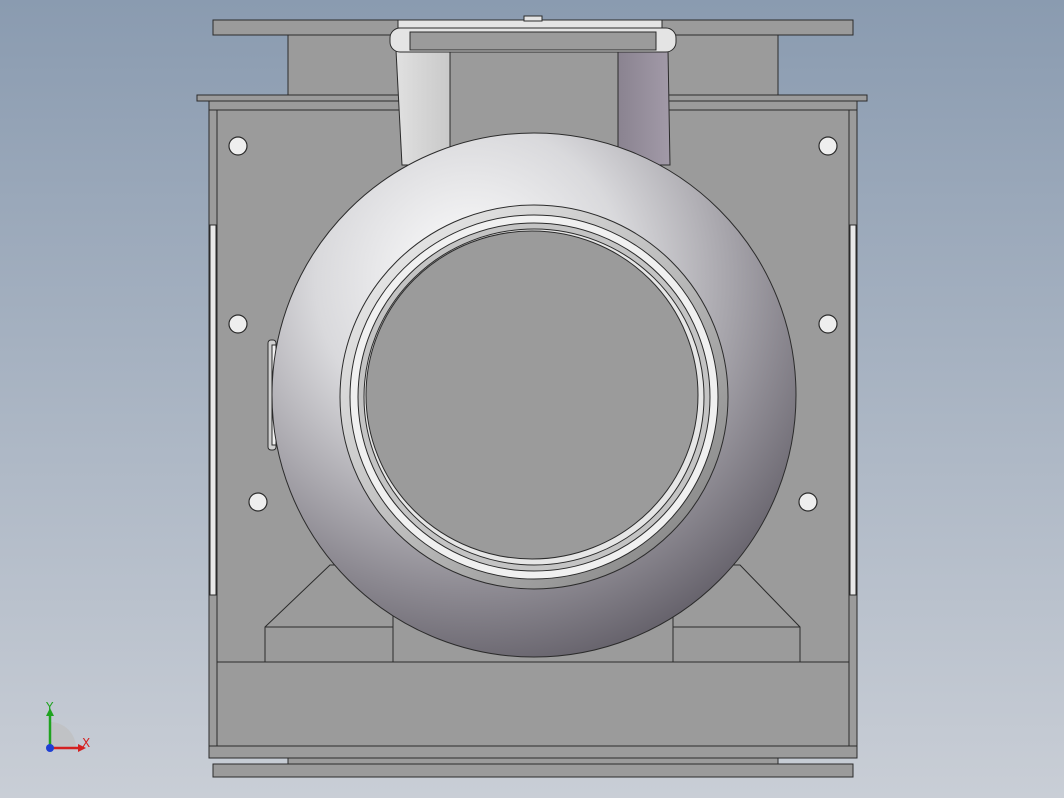  What do you see at coordinates (49, 707) in the screenshot?
I see `y-axis-label: Y` at bounding box center [49, 707].